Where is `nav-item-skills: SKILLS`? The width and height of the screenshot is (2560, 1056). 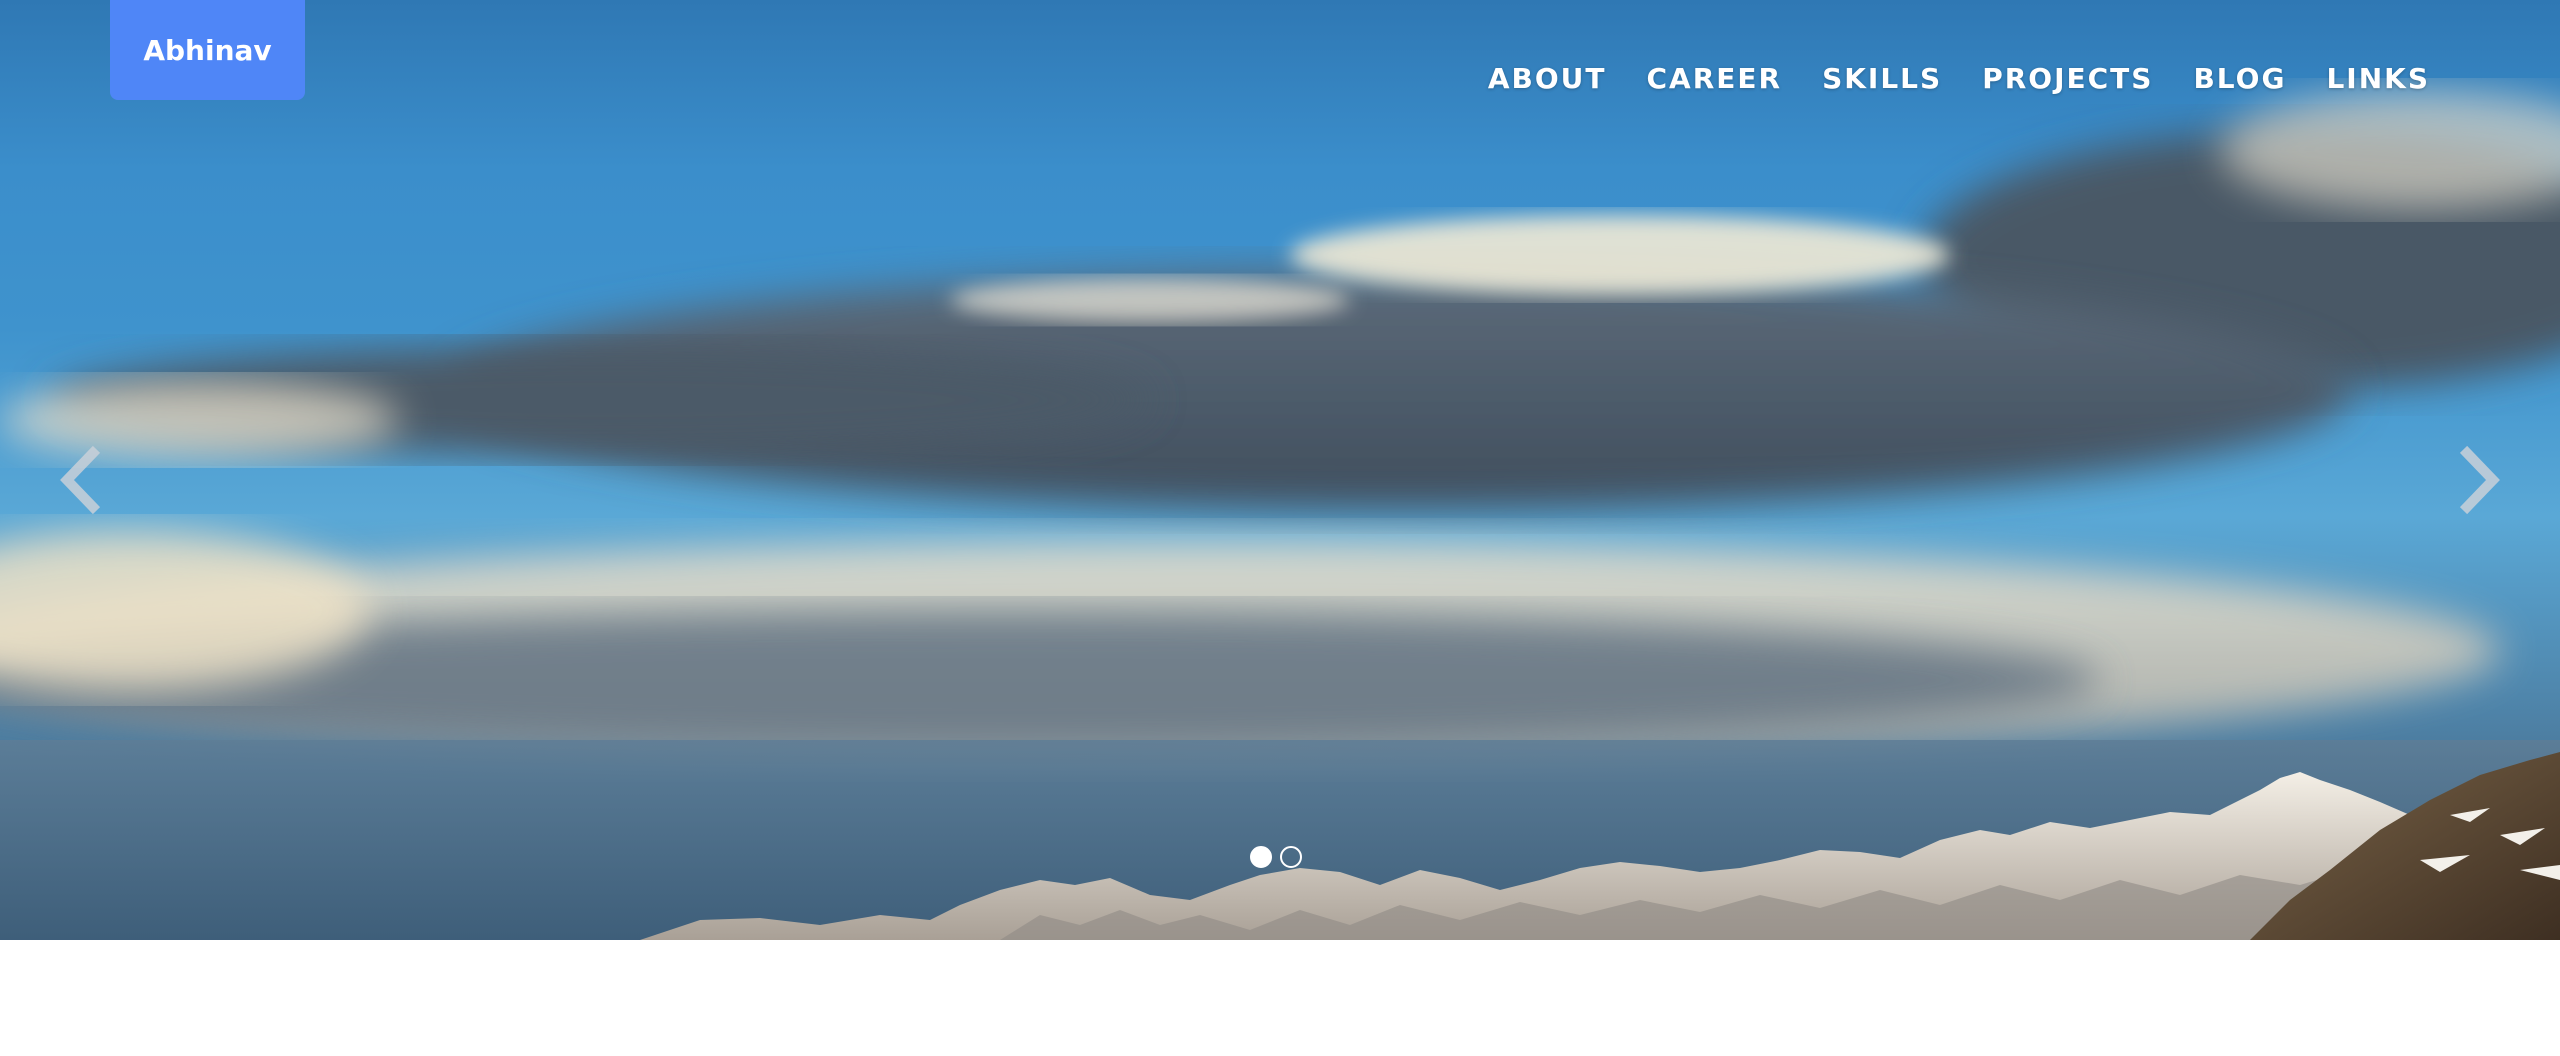 nav-item-skills: SKILLS is located at coordinates (1882, 78).